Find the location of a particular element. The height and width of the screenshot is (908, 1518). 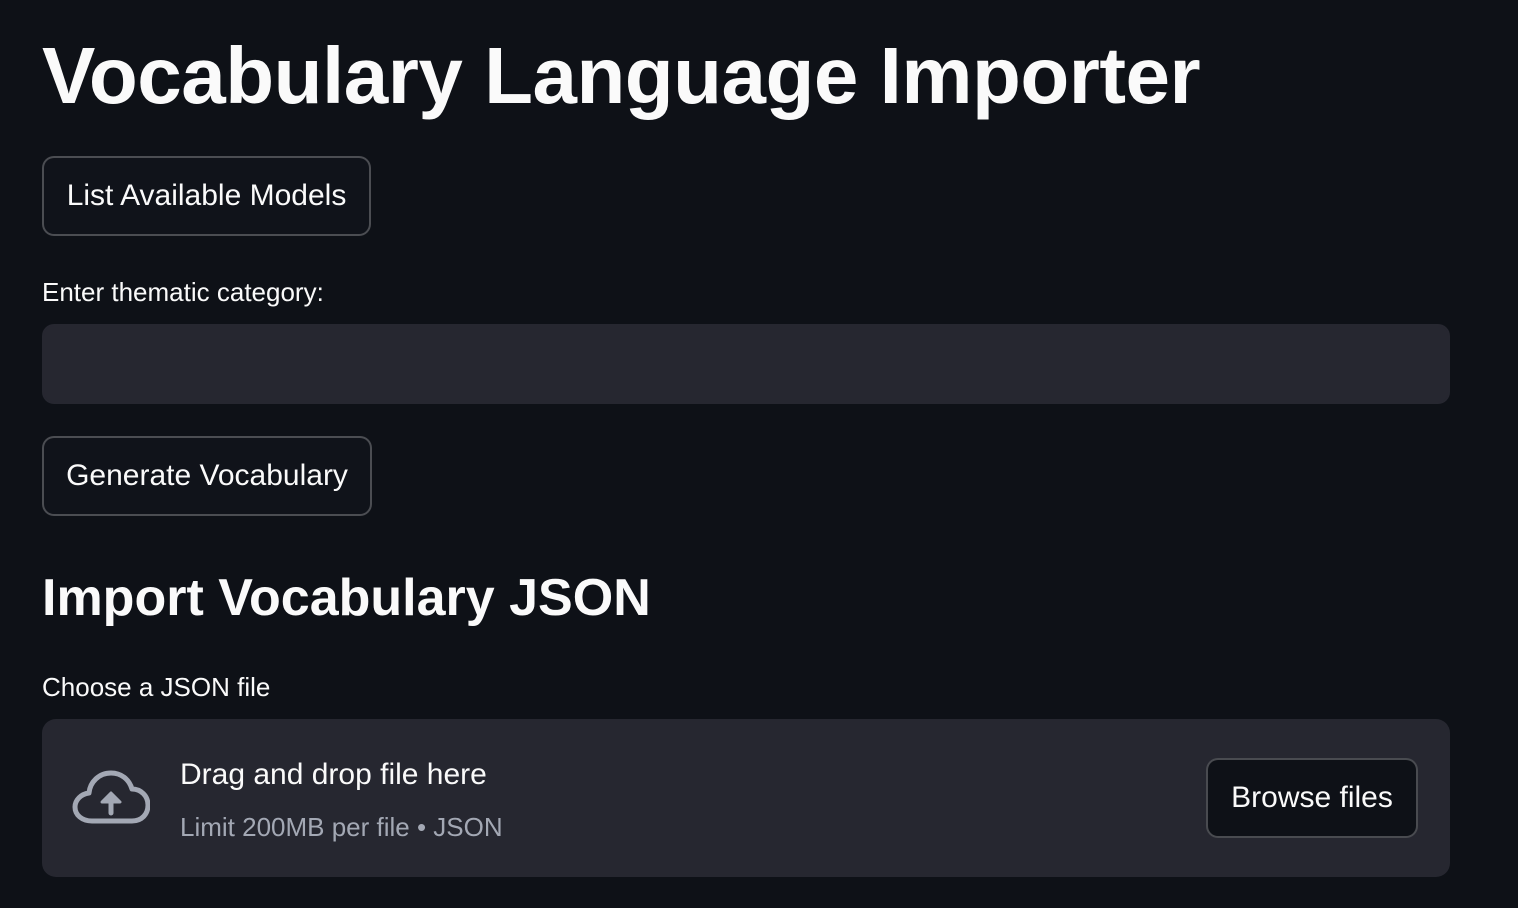

category-input is located at coordinates (746, 364).